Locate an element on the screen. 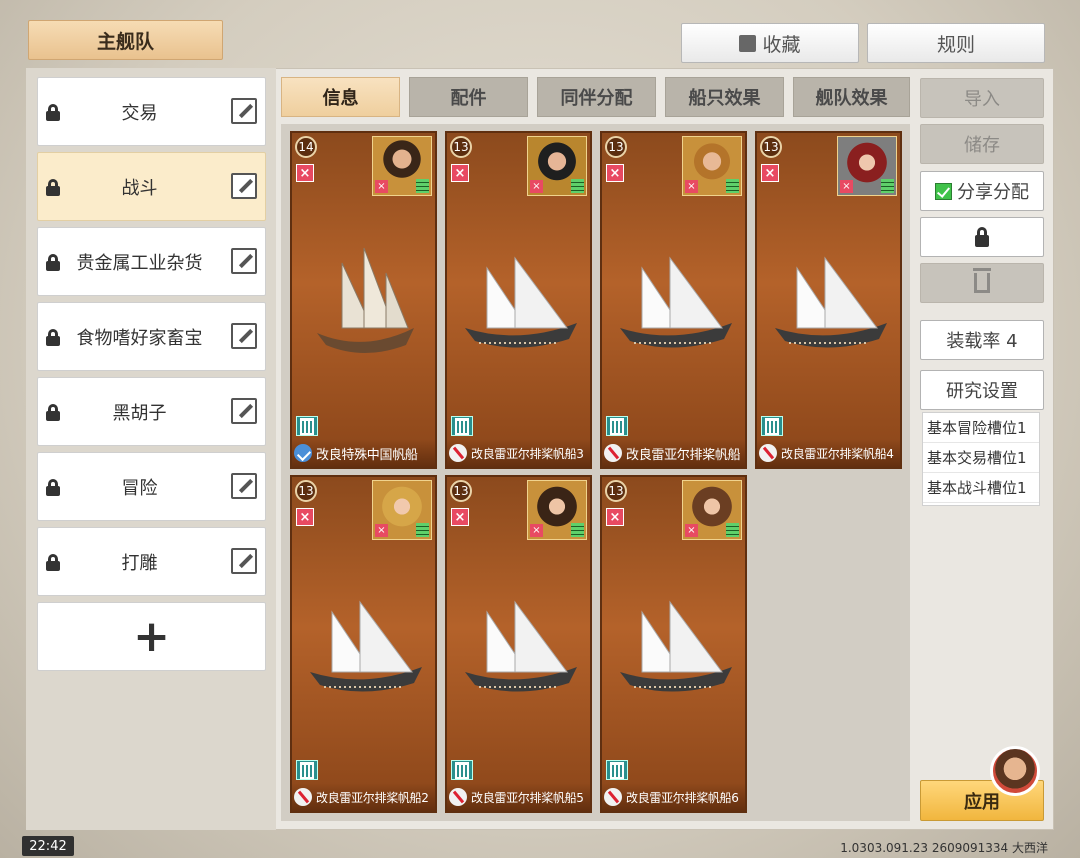  tab-info: 信息 is located at coordinates (340, 97).